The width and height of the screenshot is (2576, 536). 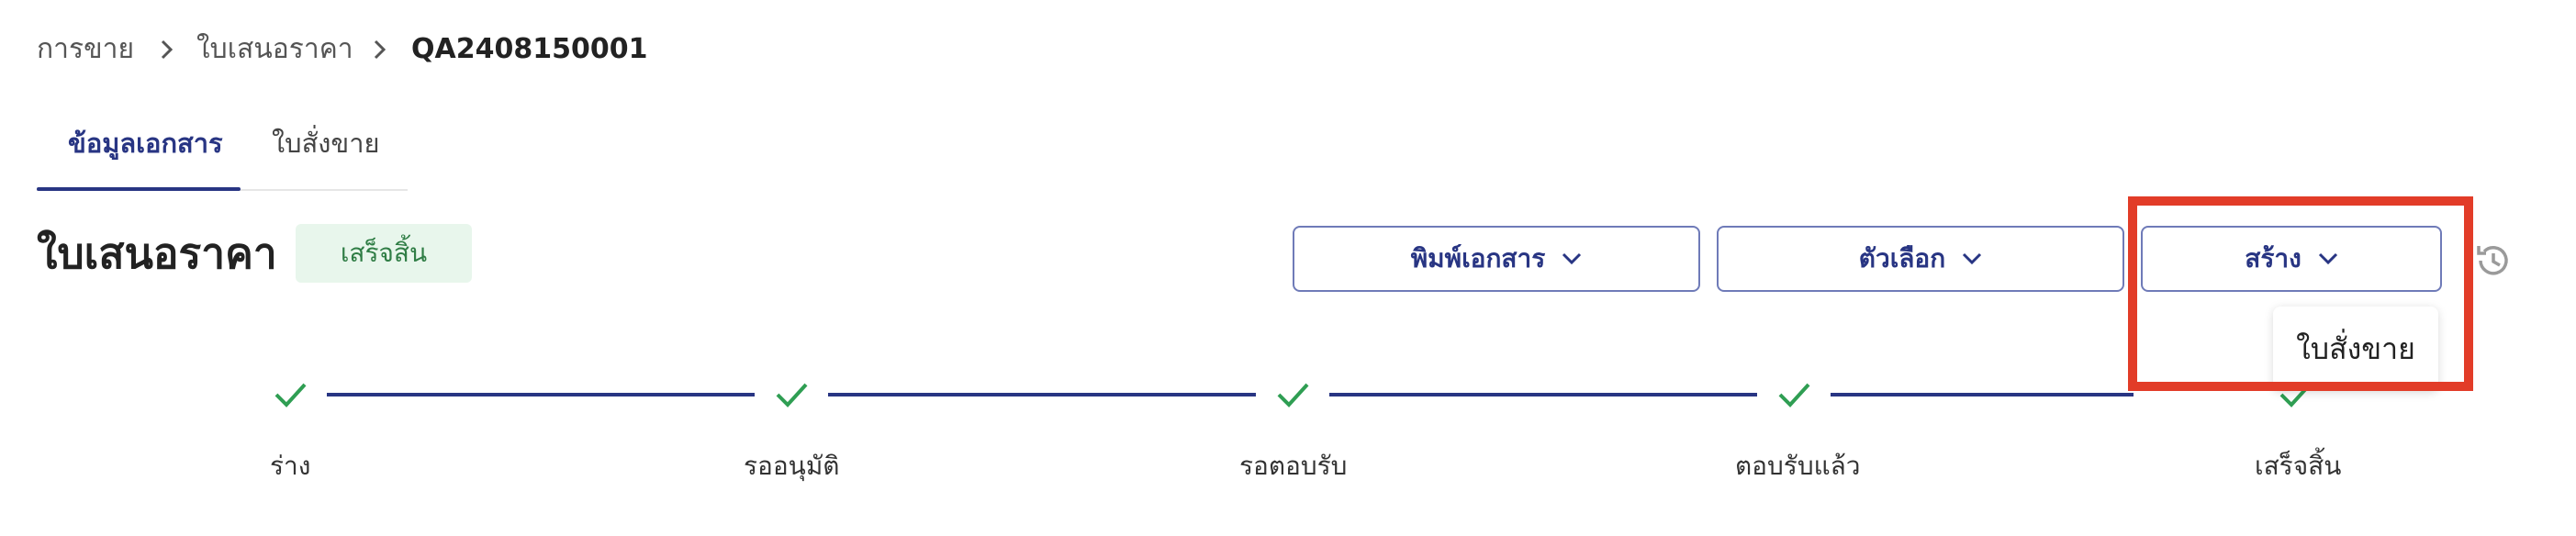 What do you see at coordinates (529, 49) in the screenshot?
I see `breadcrumb-item-current: QA2408150001` at bounding box center [529, 49].